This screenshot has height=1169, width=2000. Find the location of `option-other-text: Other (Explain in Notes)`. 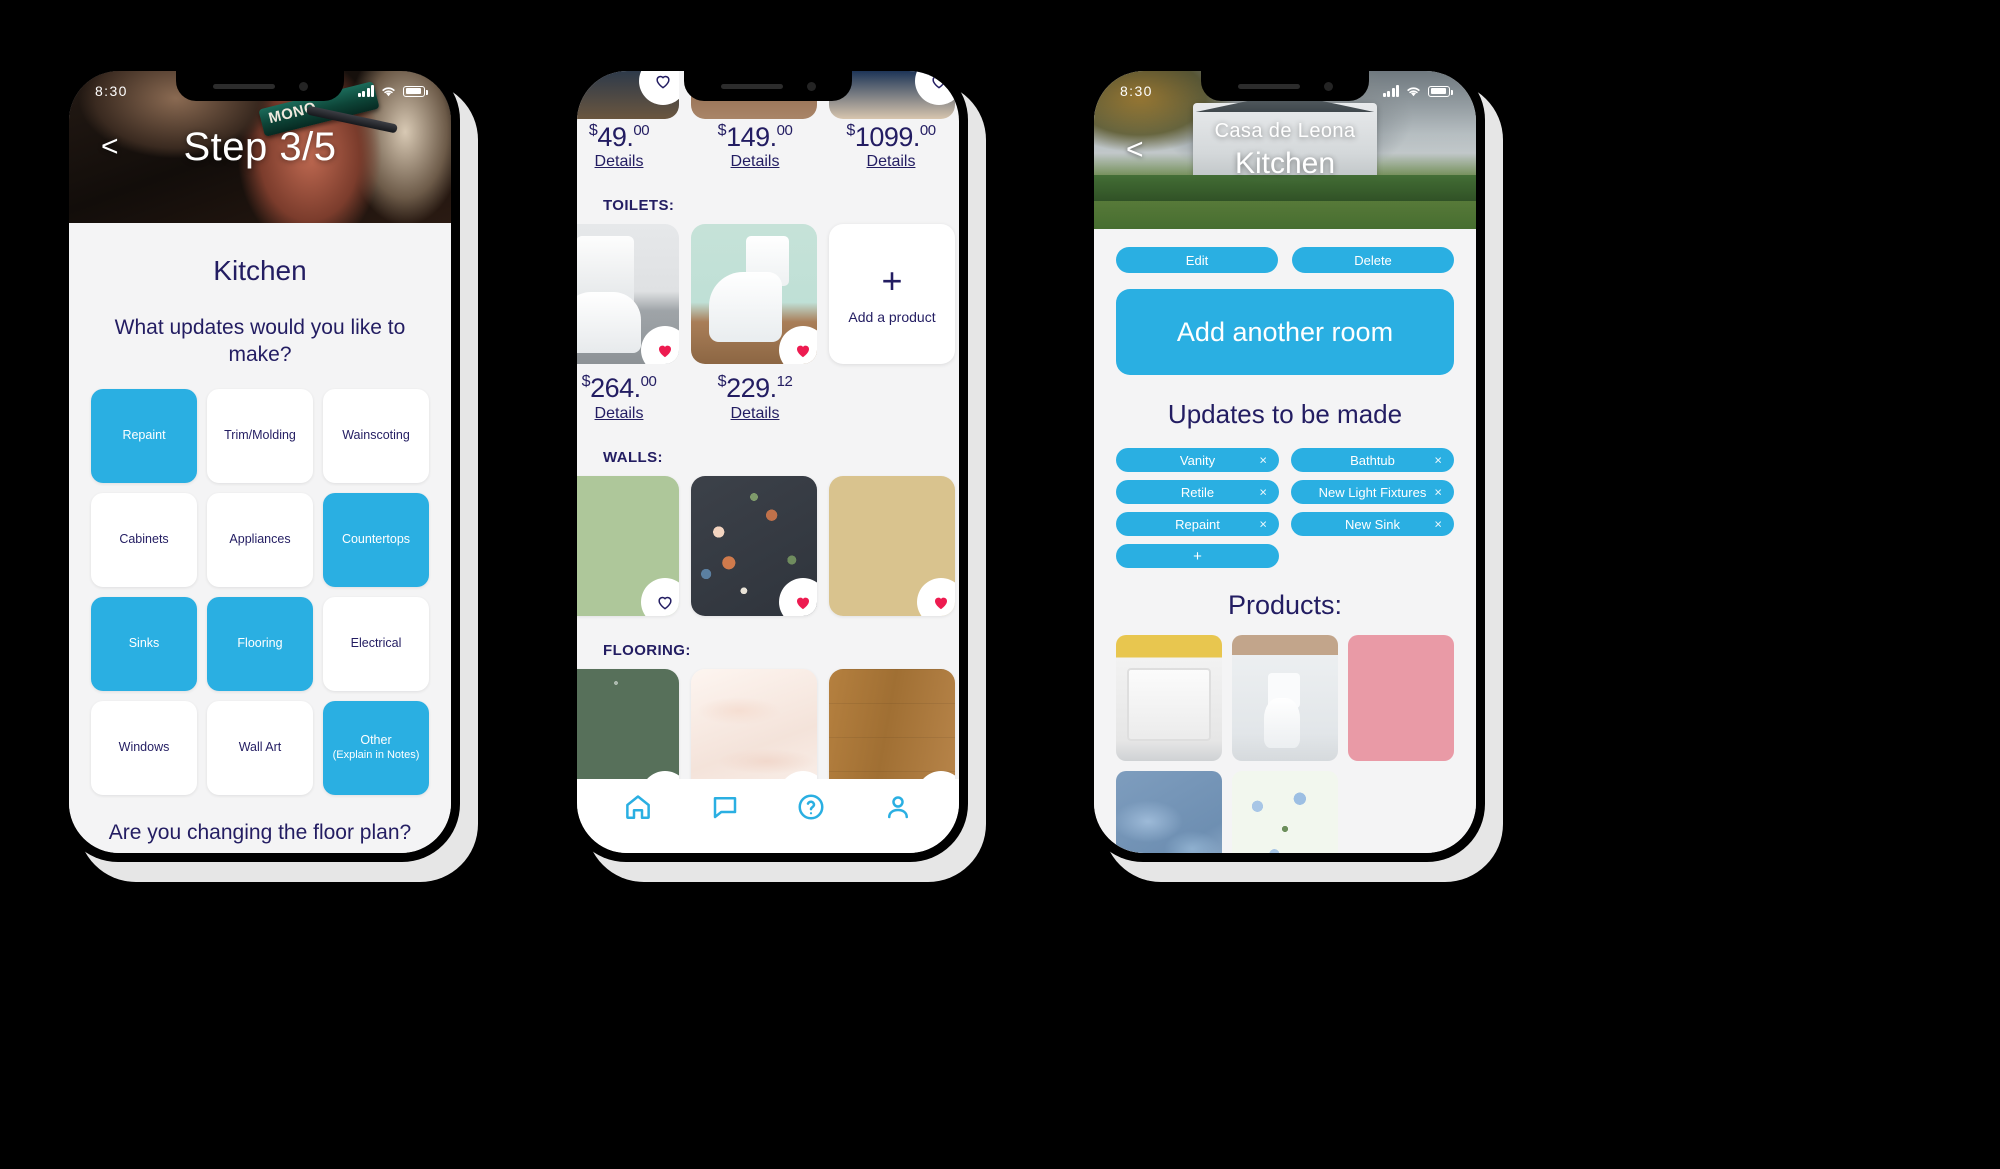

option-other-text: Other (Explain in Notes) is located at coordinates (376, 747).